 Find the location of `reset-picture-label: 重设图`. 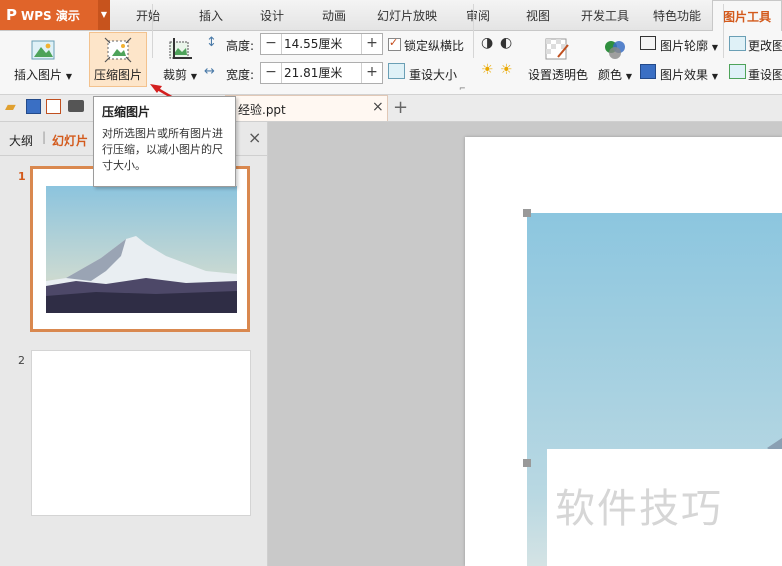

reset-picture-label: 重设图 is located at coordinates (765, 74).